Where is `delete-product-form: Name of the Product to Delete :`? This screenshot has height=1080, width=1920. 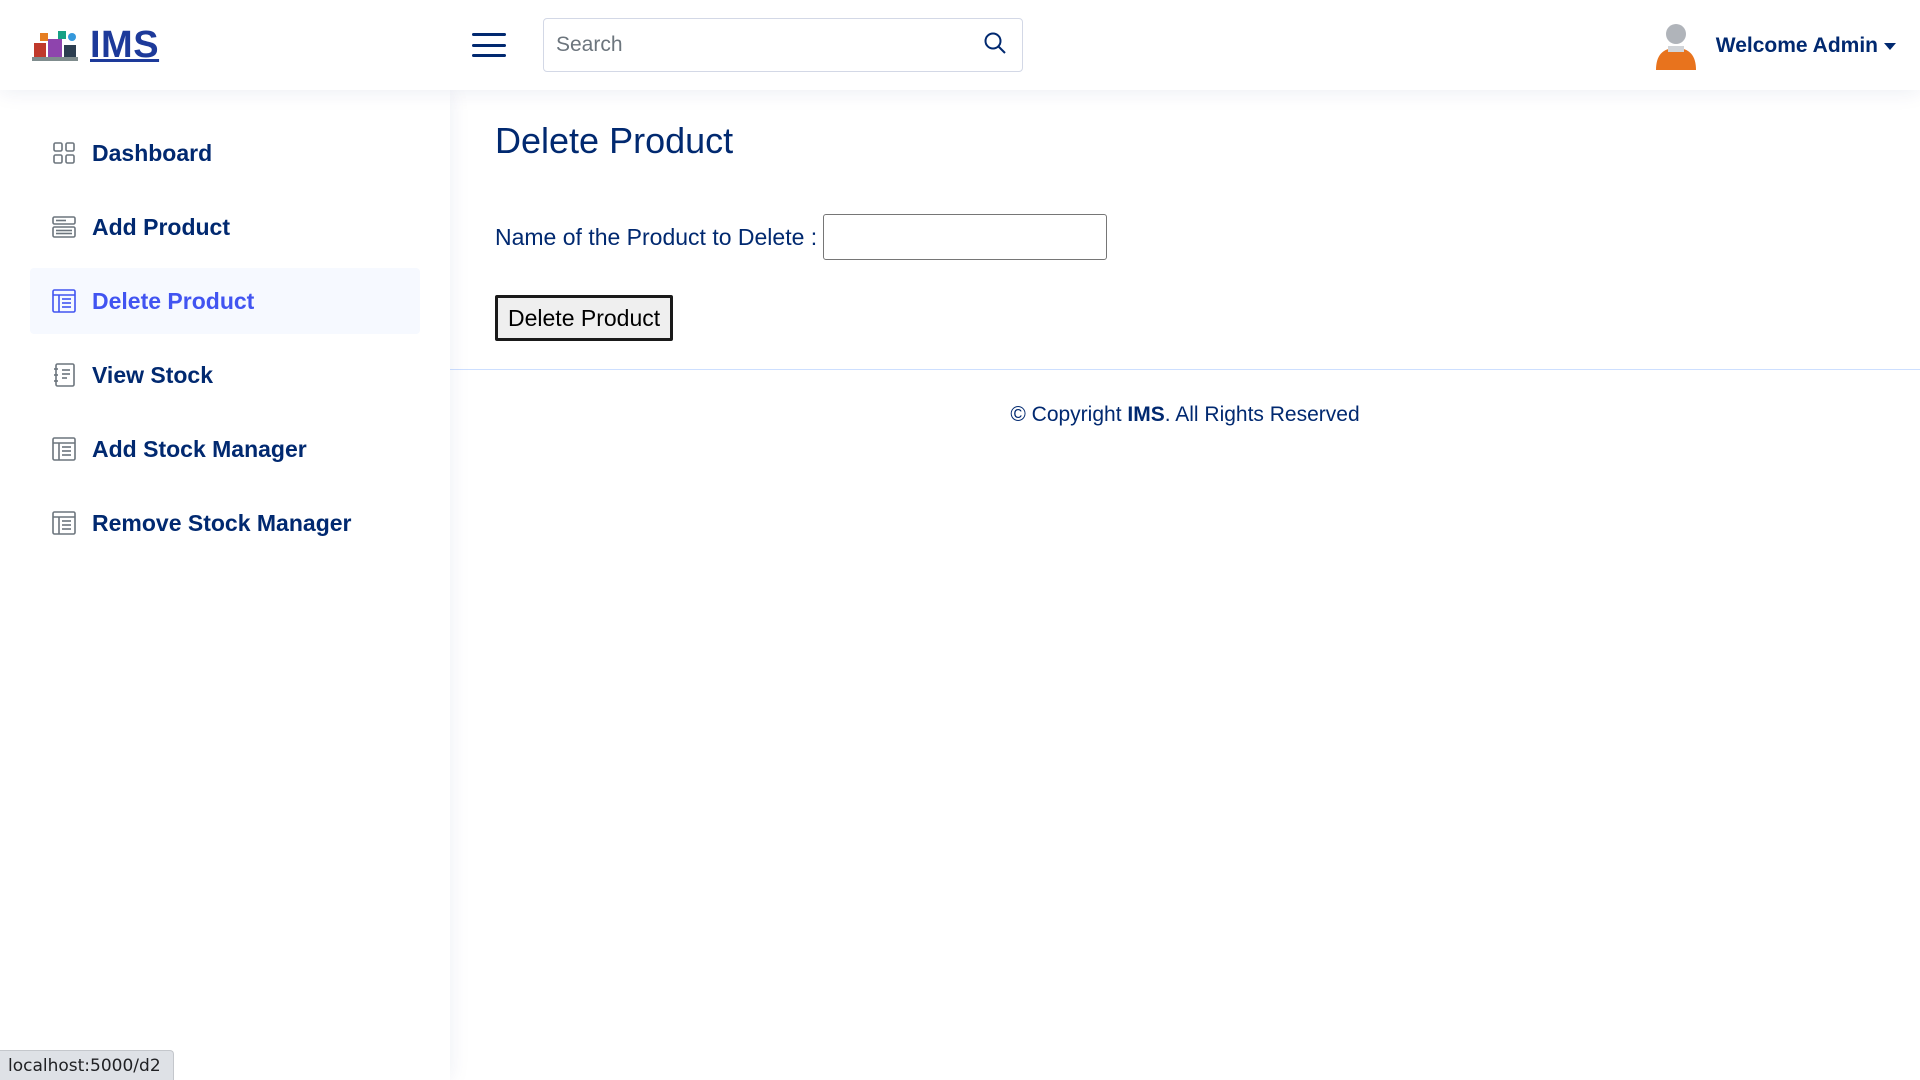
delete-product-form: Name of the Product to Delete : is located at coordinates (801, 237).